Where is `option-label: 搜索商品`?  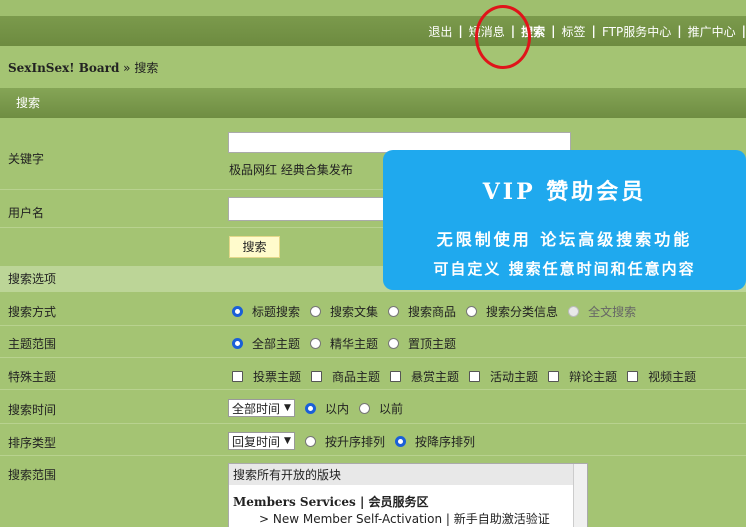
option-label: 搜索商品 is located at coordinates (432, 312).